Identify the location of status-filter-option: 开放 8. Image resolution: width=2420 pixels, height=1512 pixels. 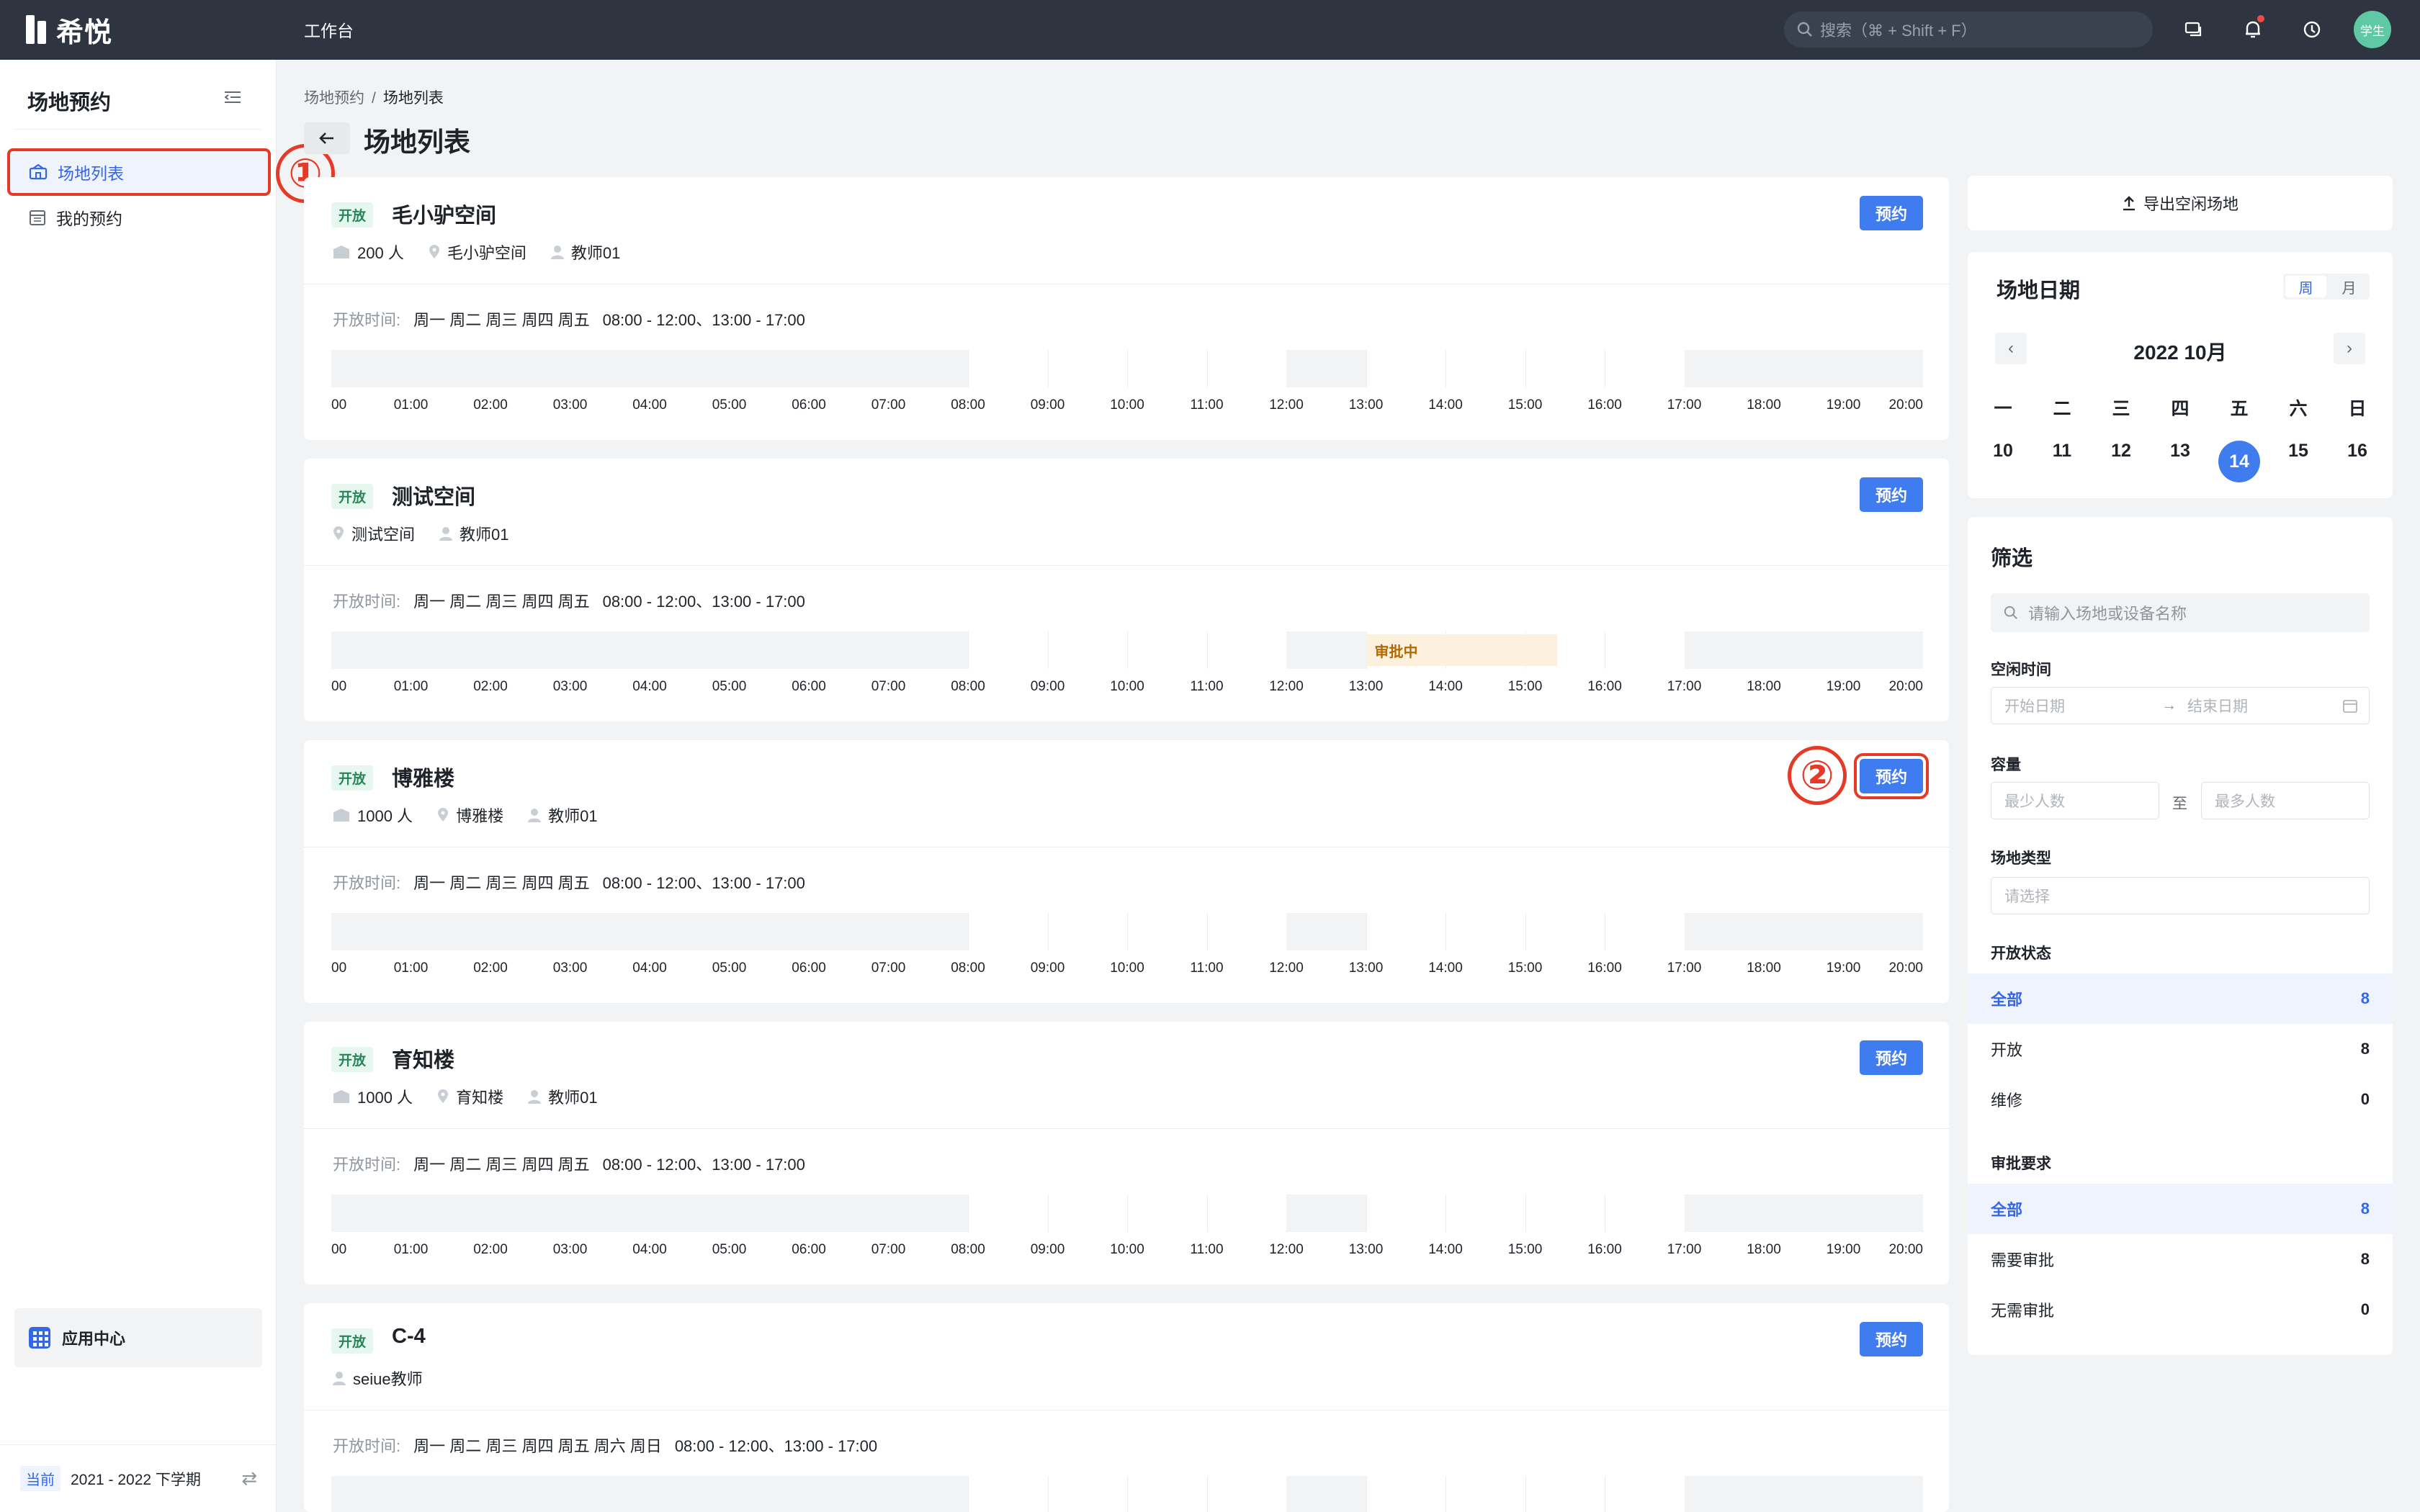
(2180, 1049).